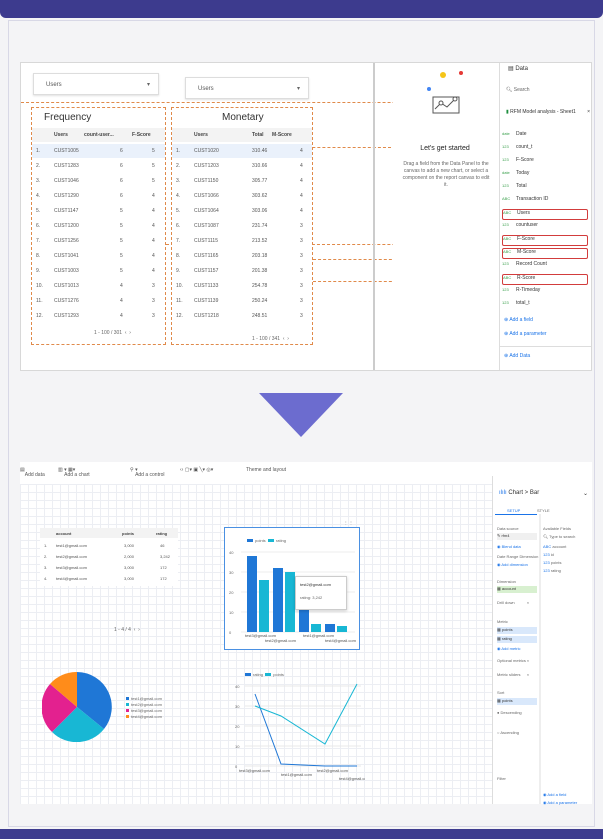 The image size is (603, 839). Describe the element at coordinates (528, 674) in the screenshot. I see `metric-sliders-toggle: ◐` at that location.